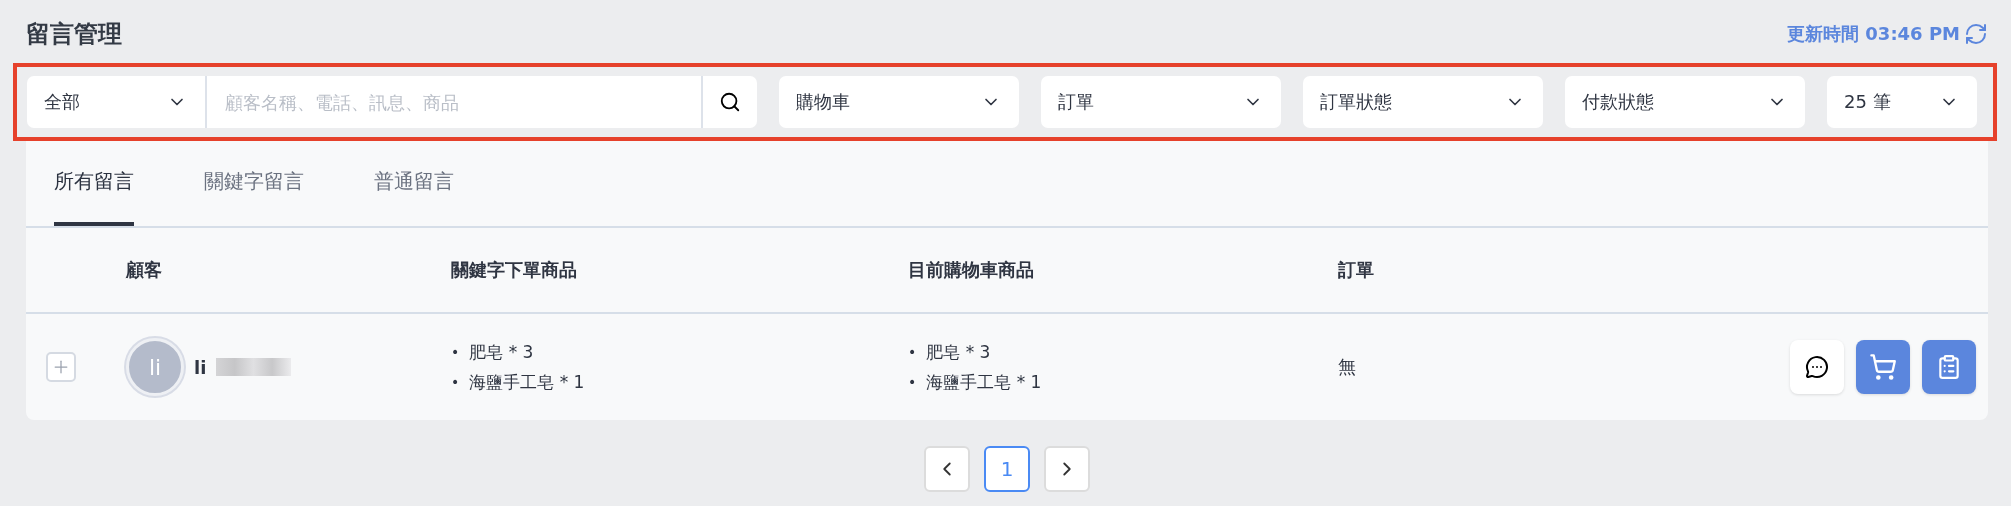 This screenshot has height=506, width=2011. Describe the element at coordinates (1347, 367) in the screenshot. I see `table-cell-text: 無` at that location.